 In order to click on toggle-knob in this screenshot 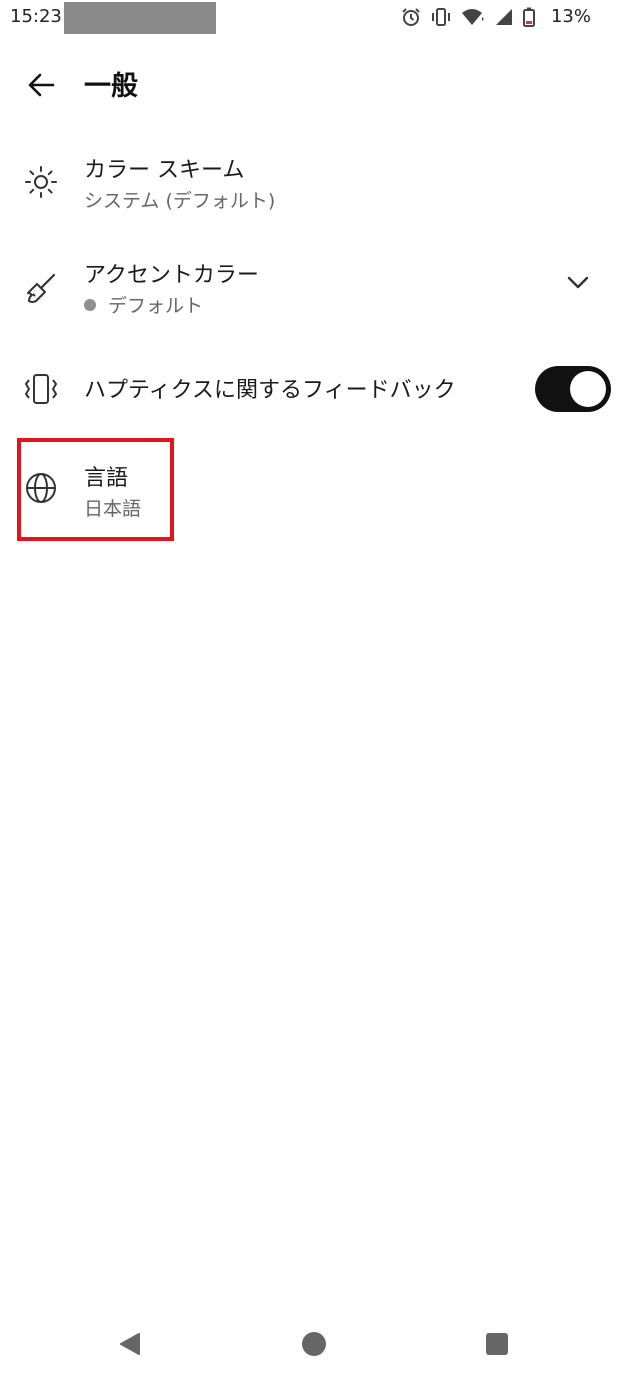, I will do `click(588, 389)`.